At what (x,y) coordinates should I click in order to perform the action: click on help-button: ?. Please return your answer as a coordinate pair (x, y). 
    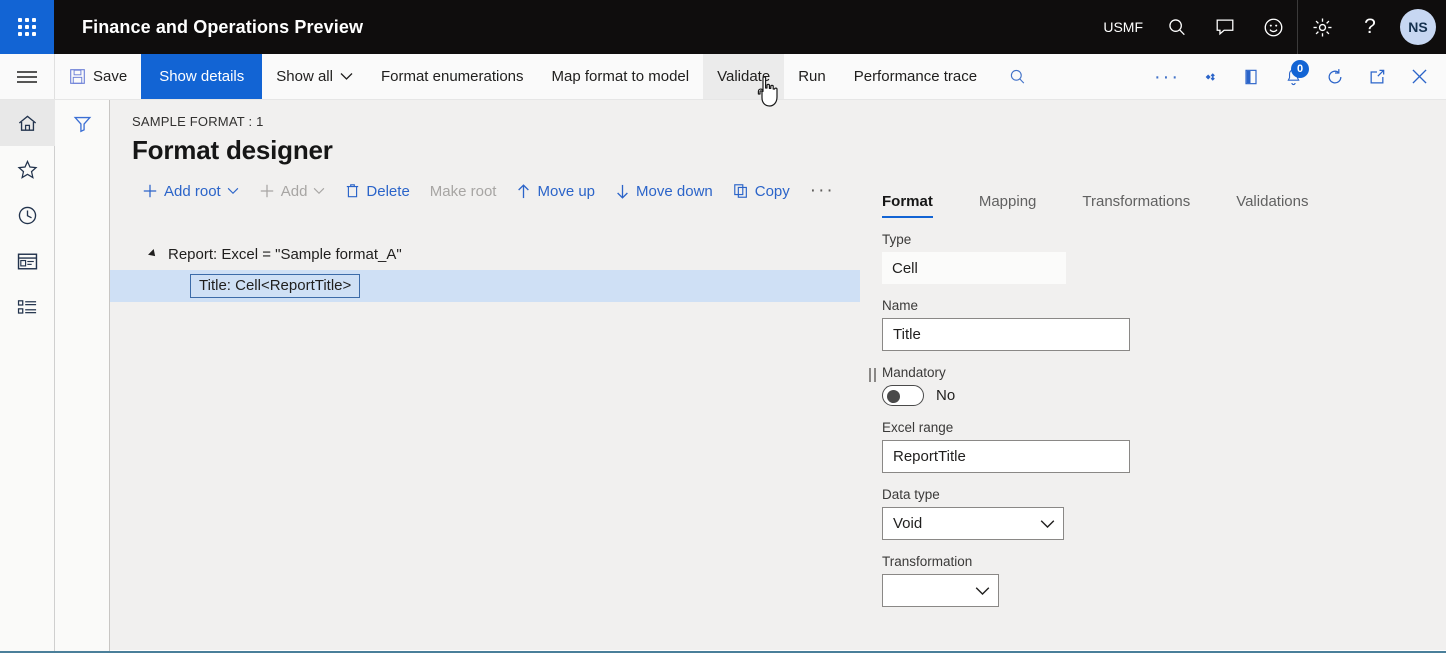
    Looking at the image, I should click on (1370, 27).